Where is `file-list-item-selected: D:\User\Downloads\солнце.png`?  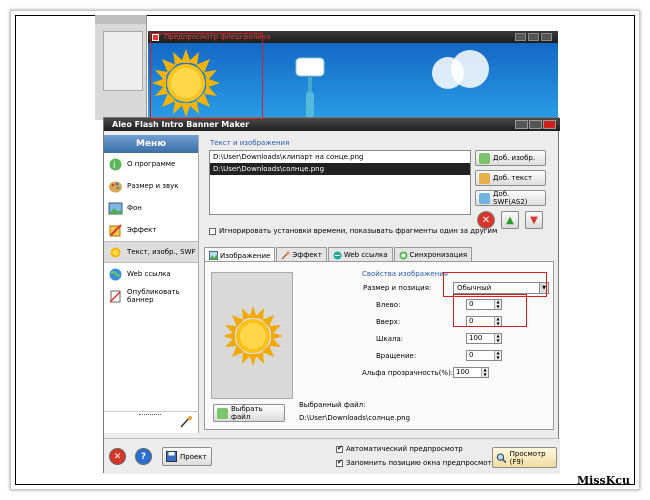
file-list-item-selected: D:\User\Downloads\солнце.png is located at coordinates (340, 169).